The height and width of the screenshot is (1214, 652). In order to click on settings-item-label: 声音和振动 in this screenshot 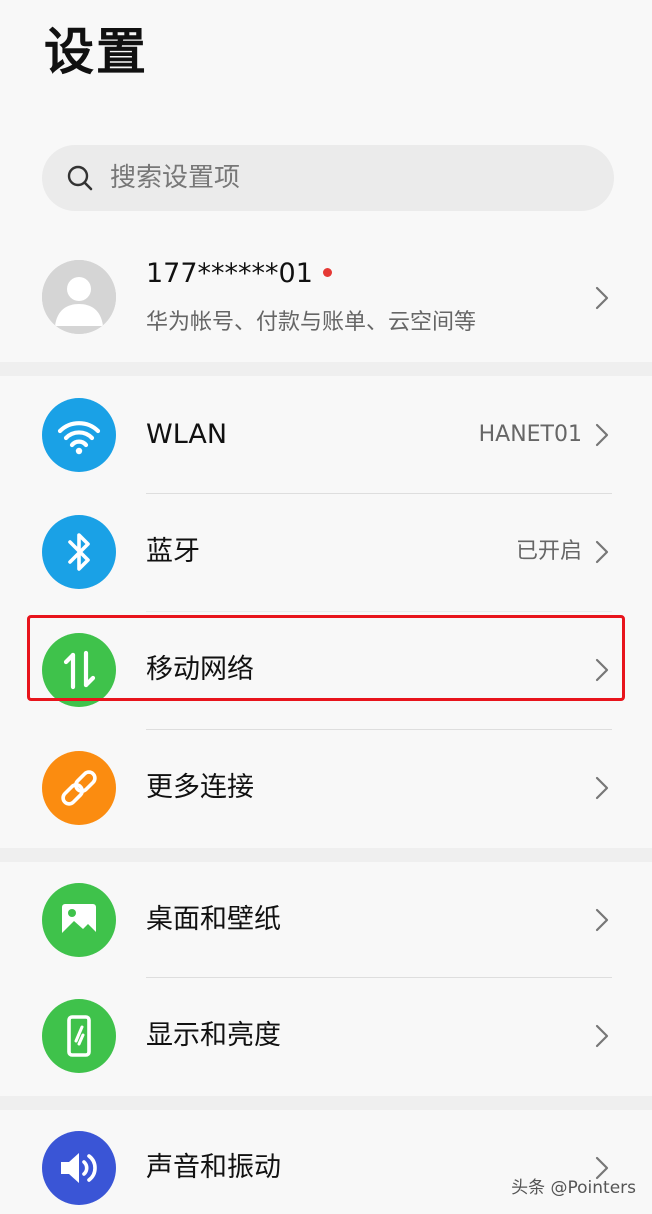, I will do `click(213, 1167)`.